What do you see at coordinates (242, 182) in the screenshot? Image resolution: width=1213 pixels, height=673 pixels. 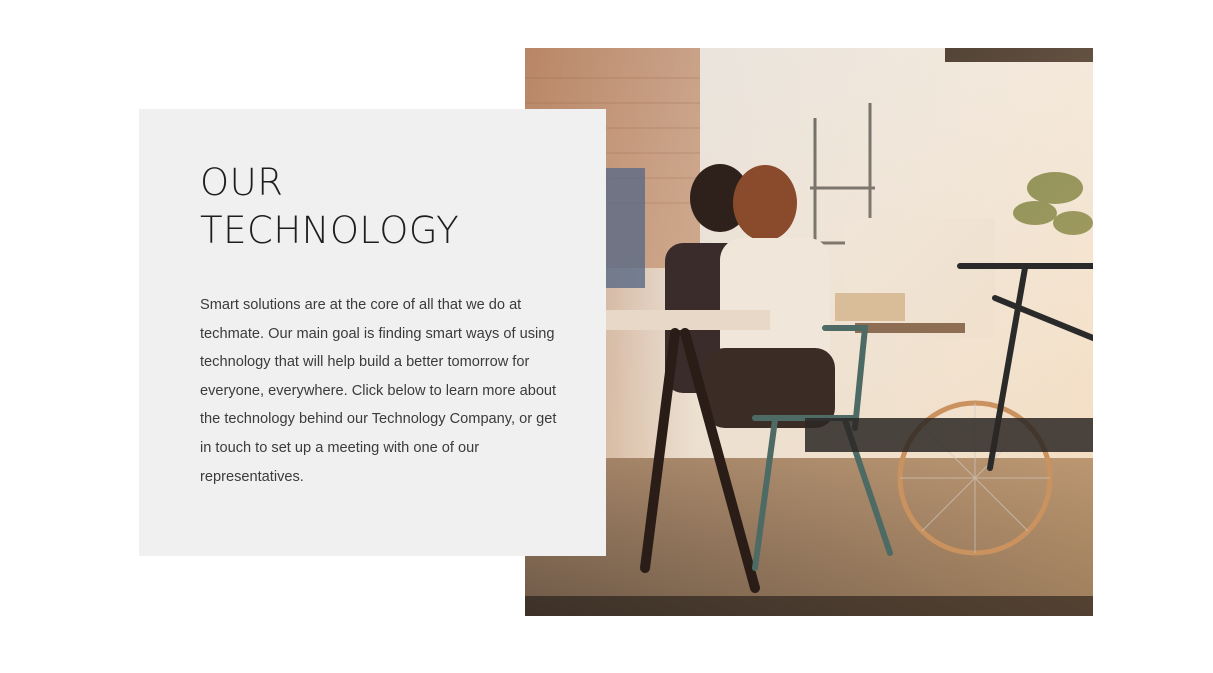 I see `section-title-line-1: OUR` at bounding box center [242, 182].